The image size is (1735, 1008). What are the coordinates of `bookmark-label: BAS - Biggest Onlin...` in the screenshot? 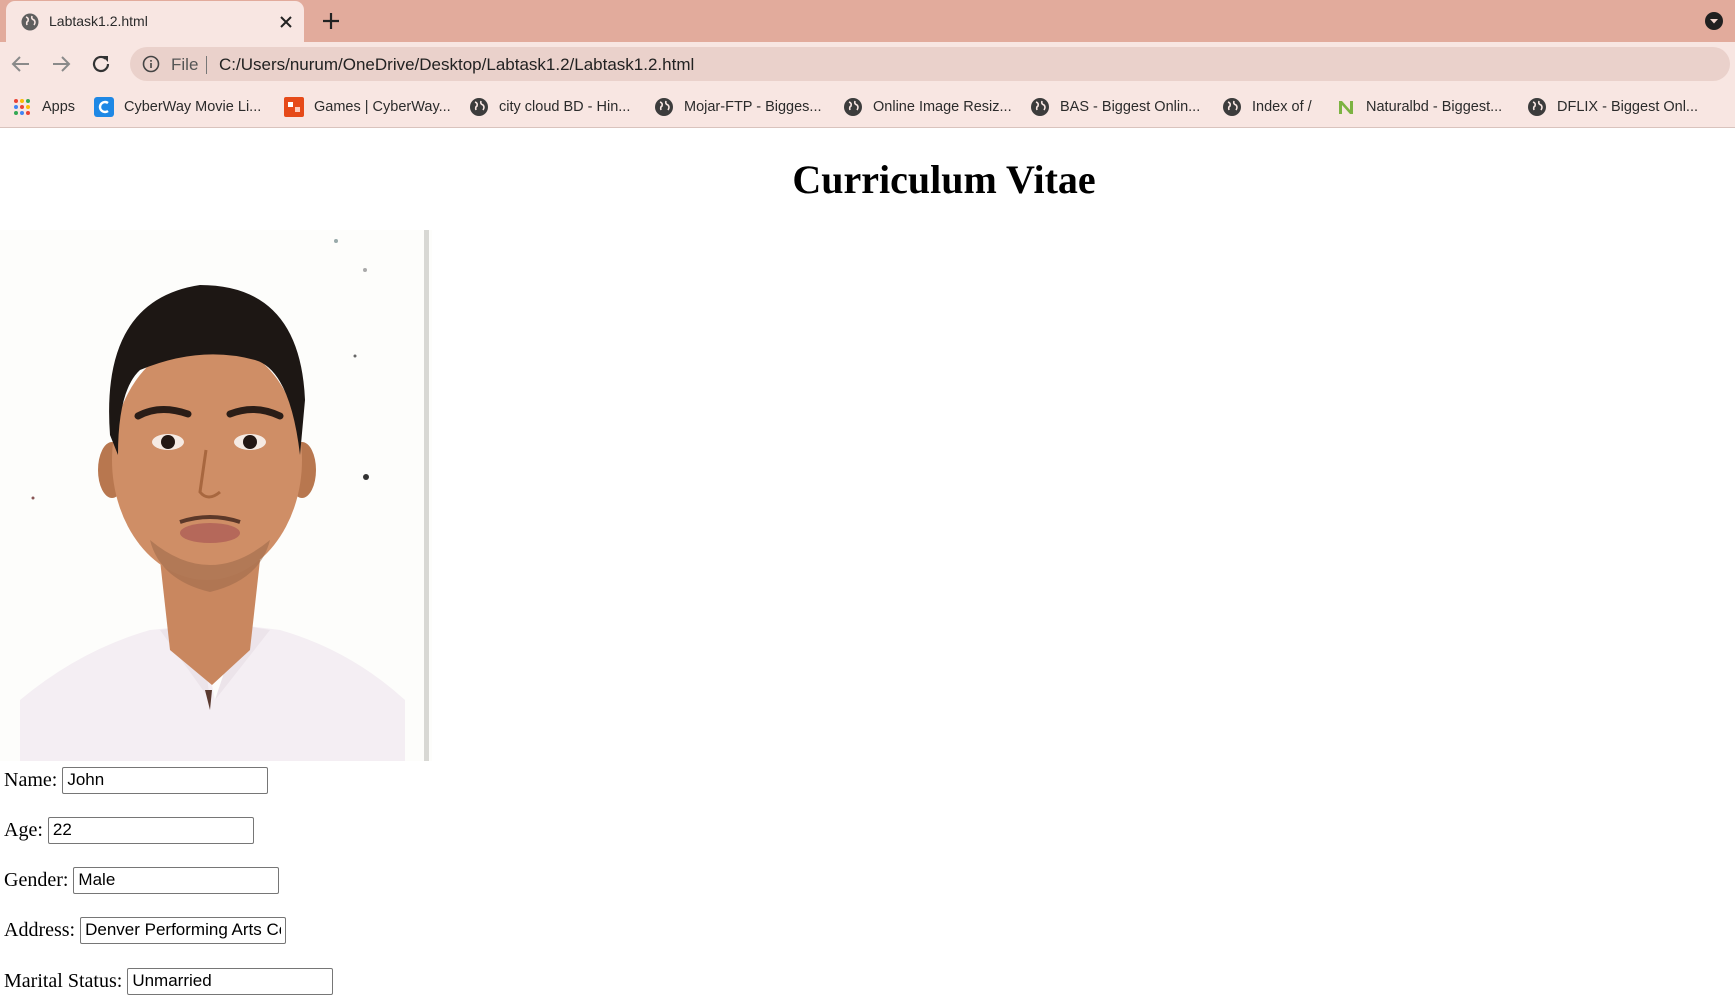 It's located at (1130, 107).